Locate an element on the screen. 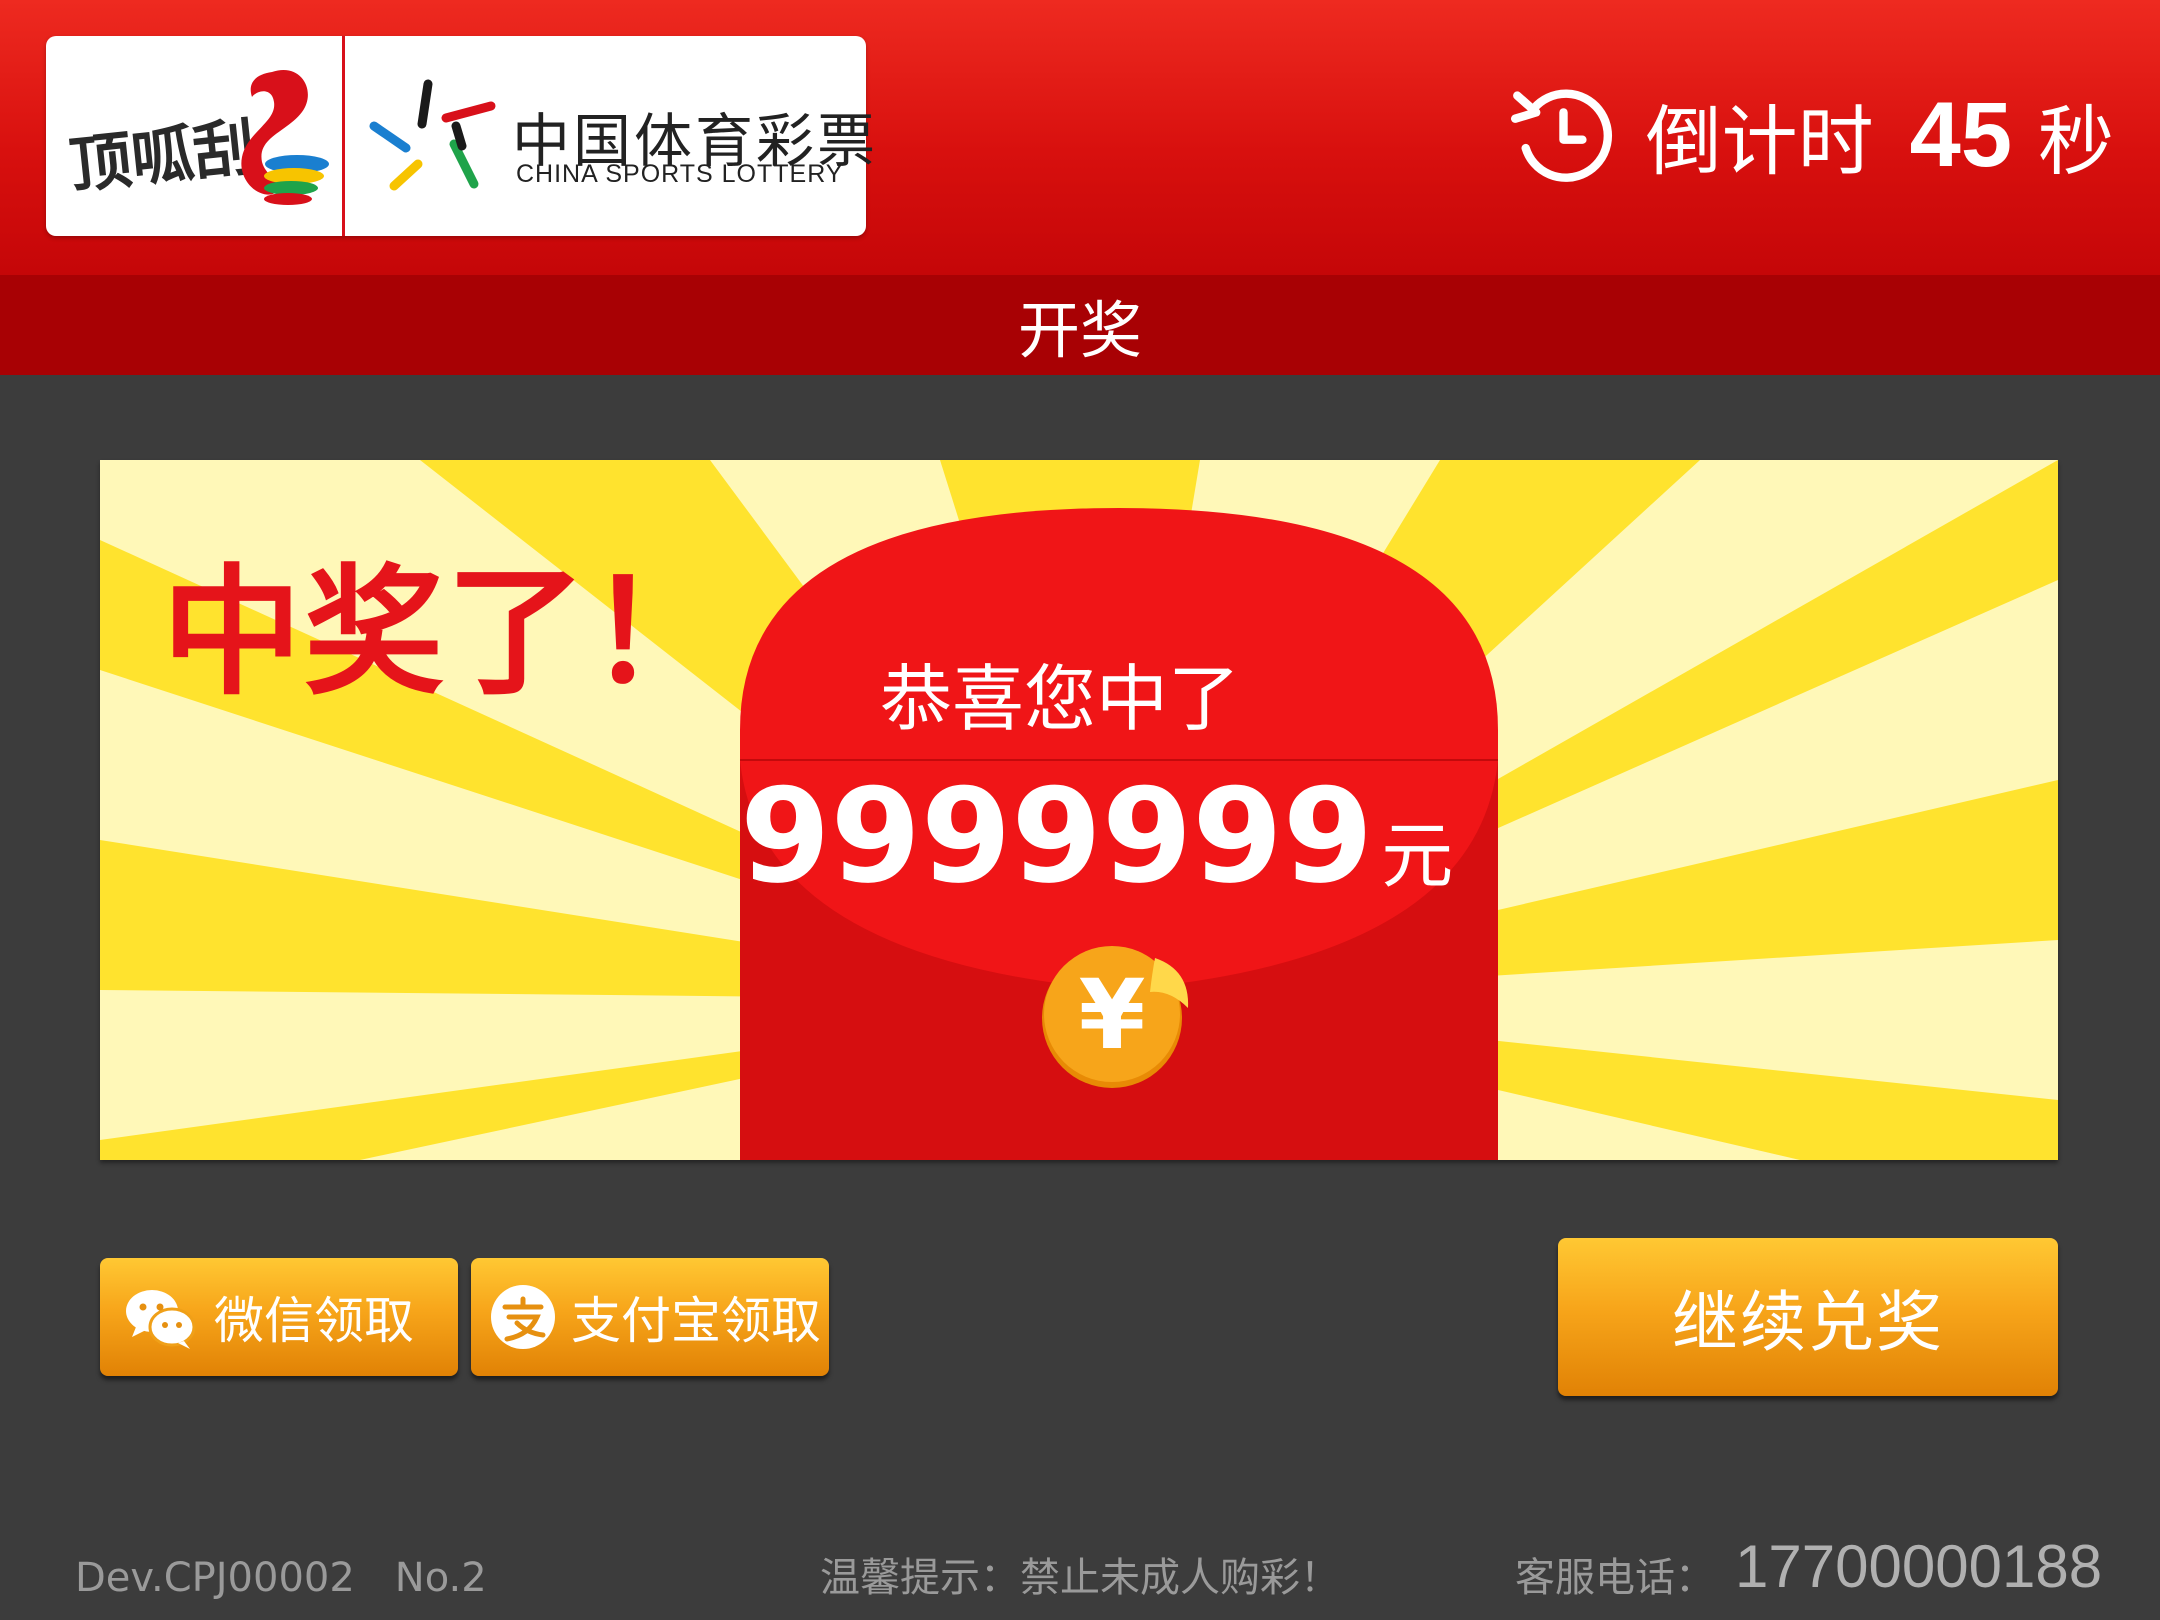 This screenshot has height=1620, width=2160. brand-logo-text: 顶呱刮 is located at coordinates (162, 156).